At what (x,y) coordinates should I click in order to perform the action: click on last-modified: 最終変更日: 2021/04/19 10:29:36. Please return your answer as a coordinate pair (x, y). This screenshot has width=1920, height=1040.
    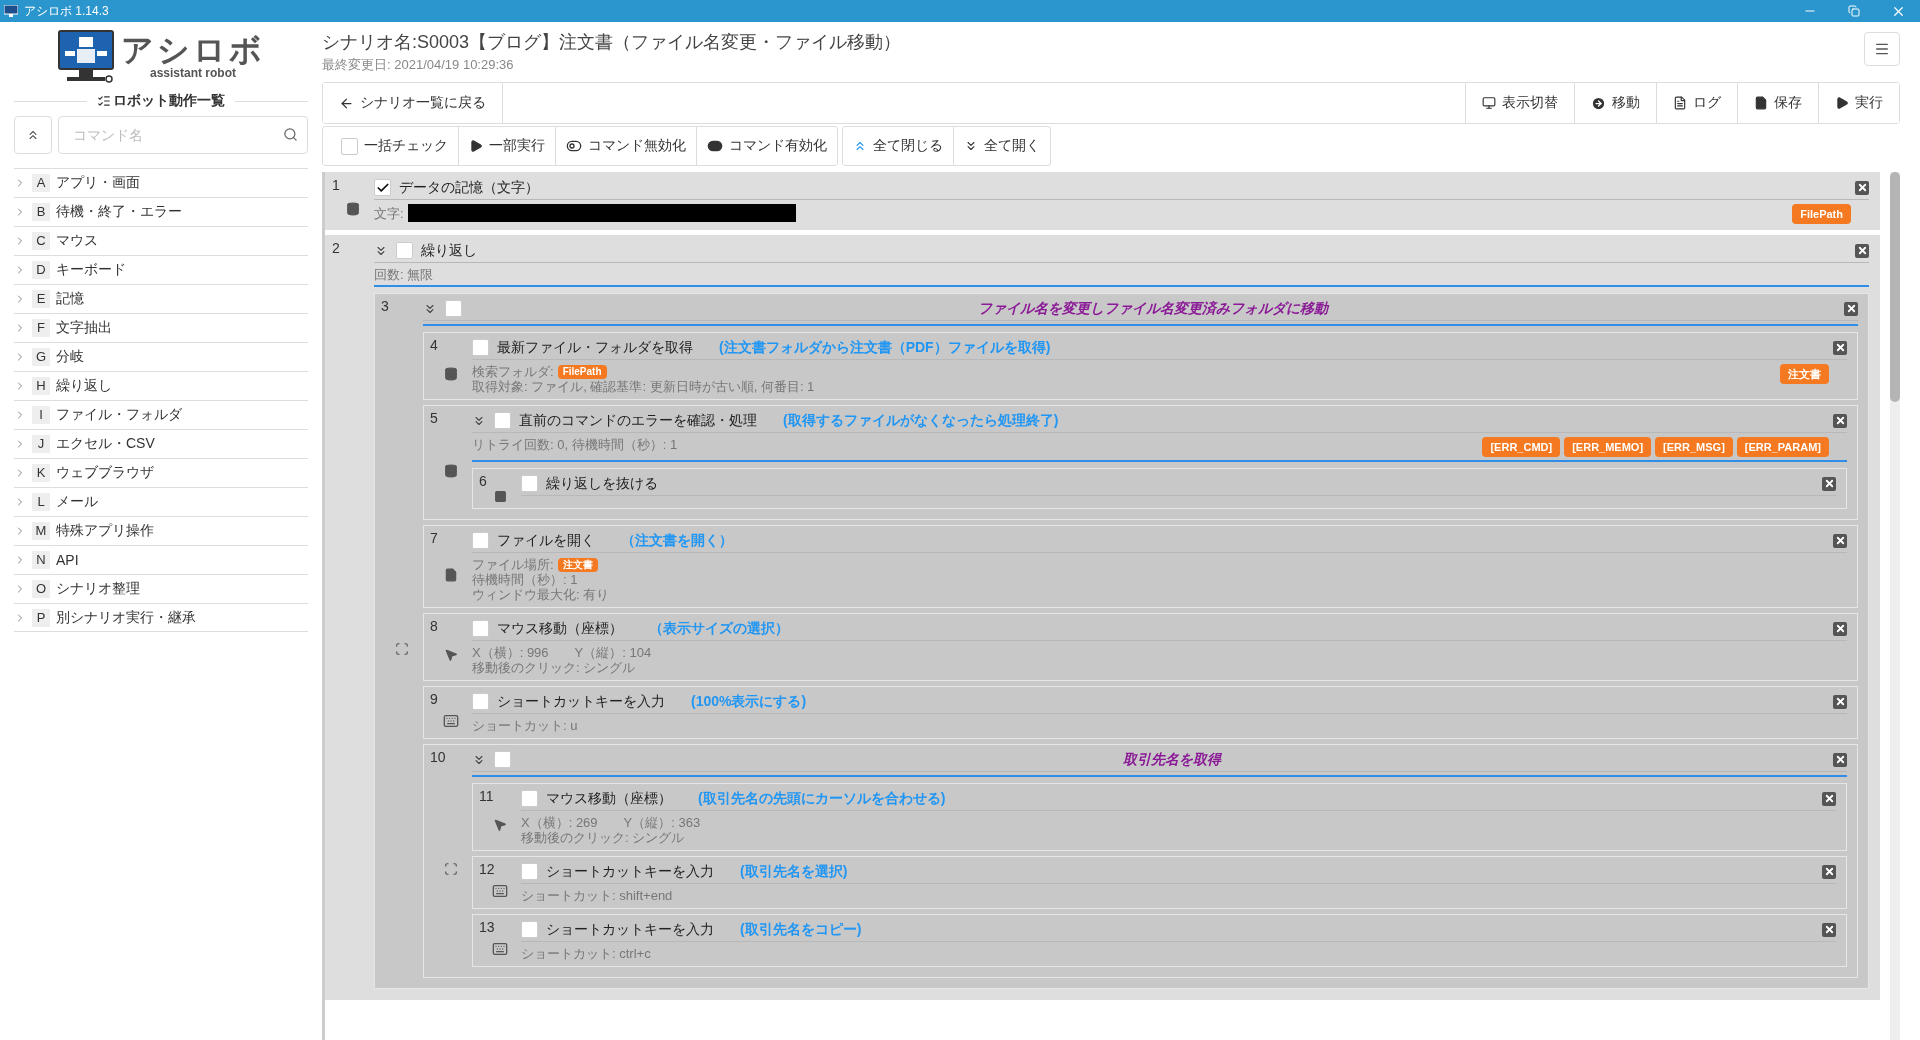
    Looking at the image, I should click on (418, 65).